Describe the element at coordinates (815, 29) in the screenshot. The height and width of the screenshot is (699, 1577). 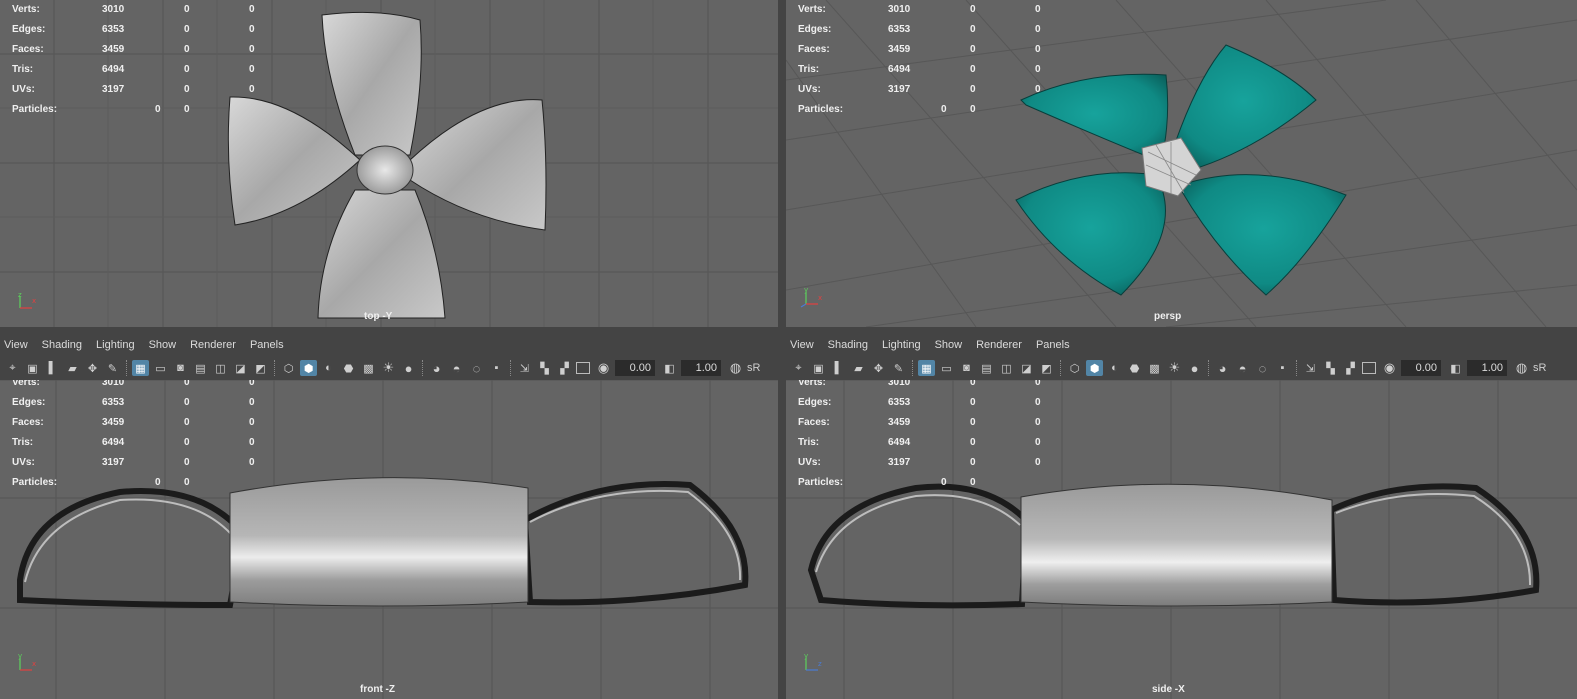
I see `stat-label: Edges:` at that location.